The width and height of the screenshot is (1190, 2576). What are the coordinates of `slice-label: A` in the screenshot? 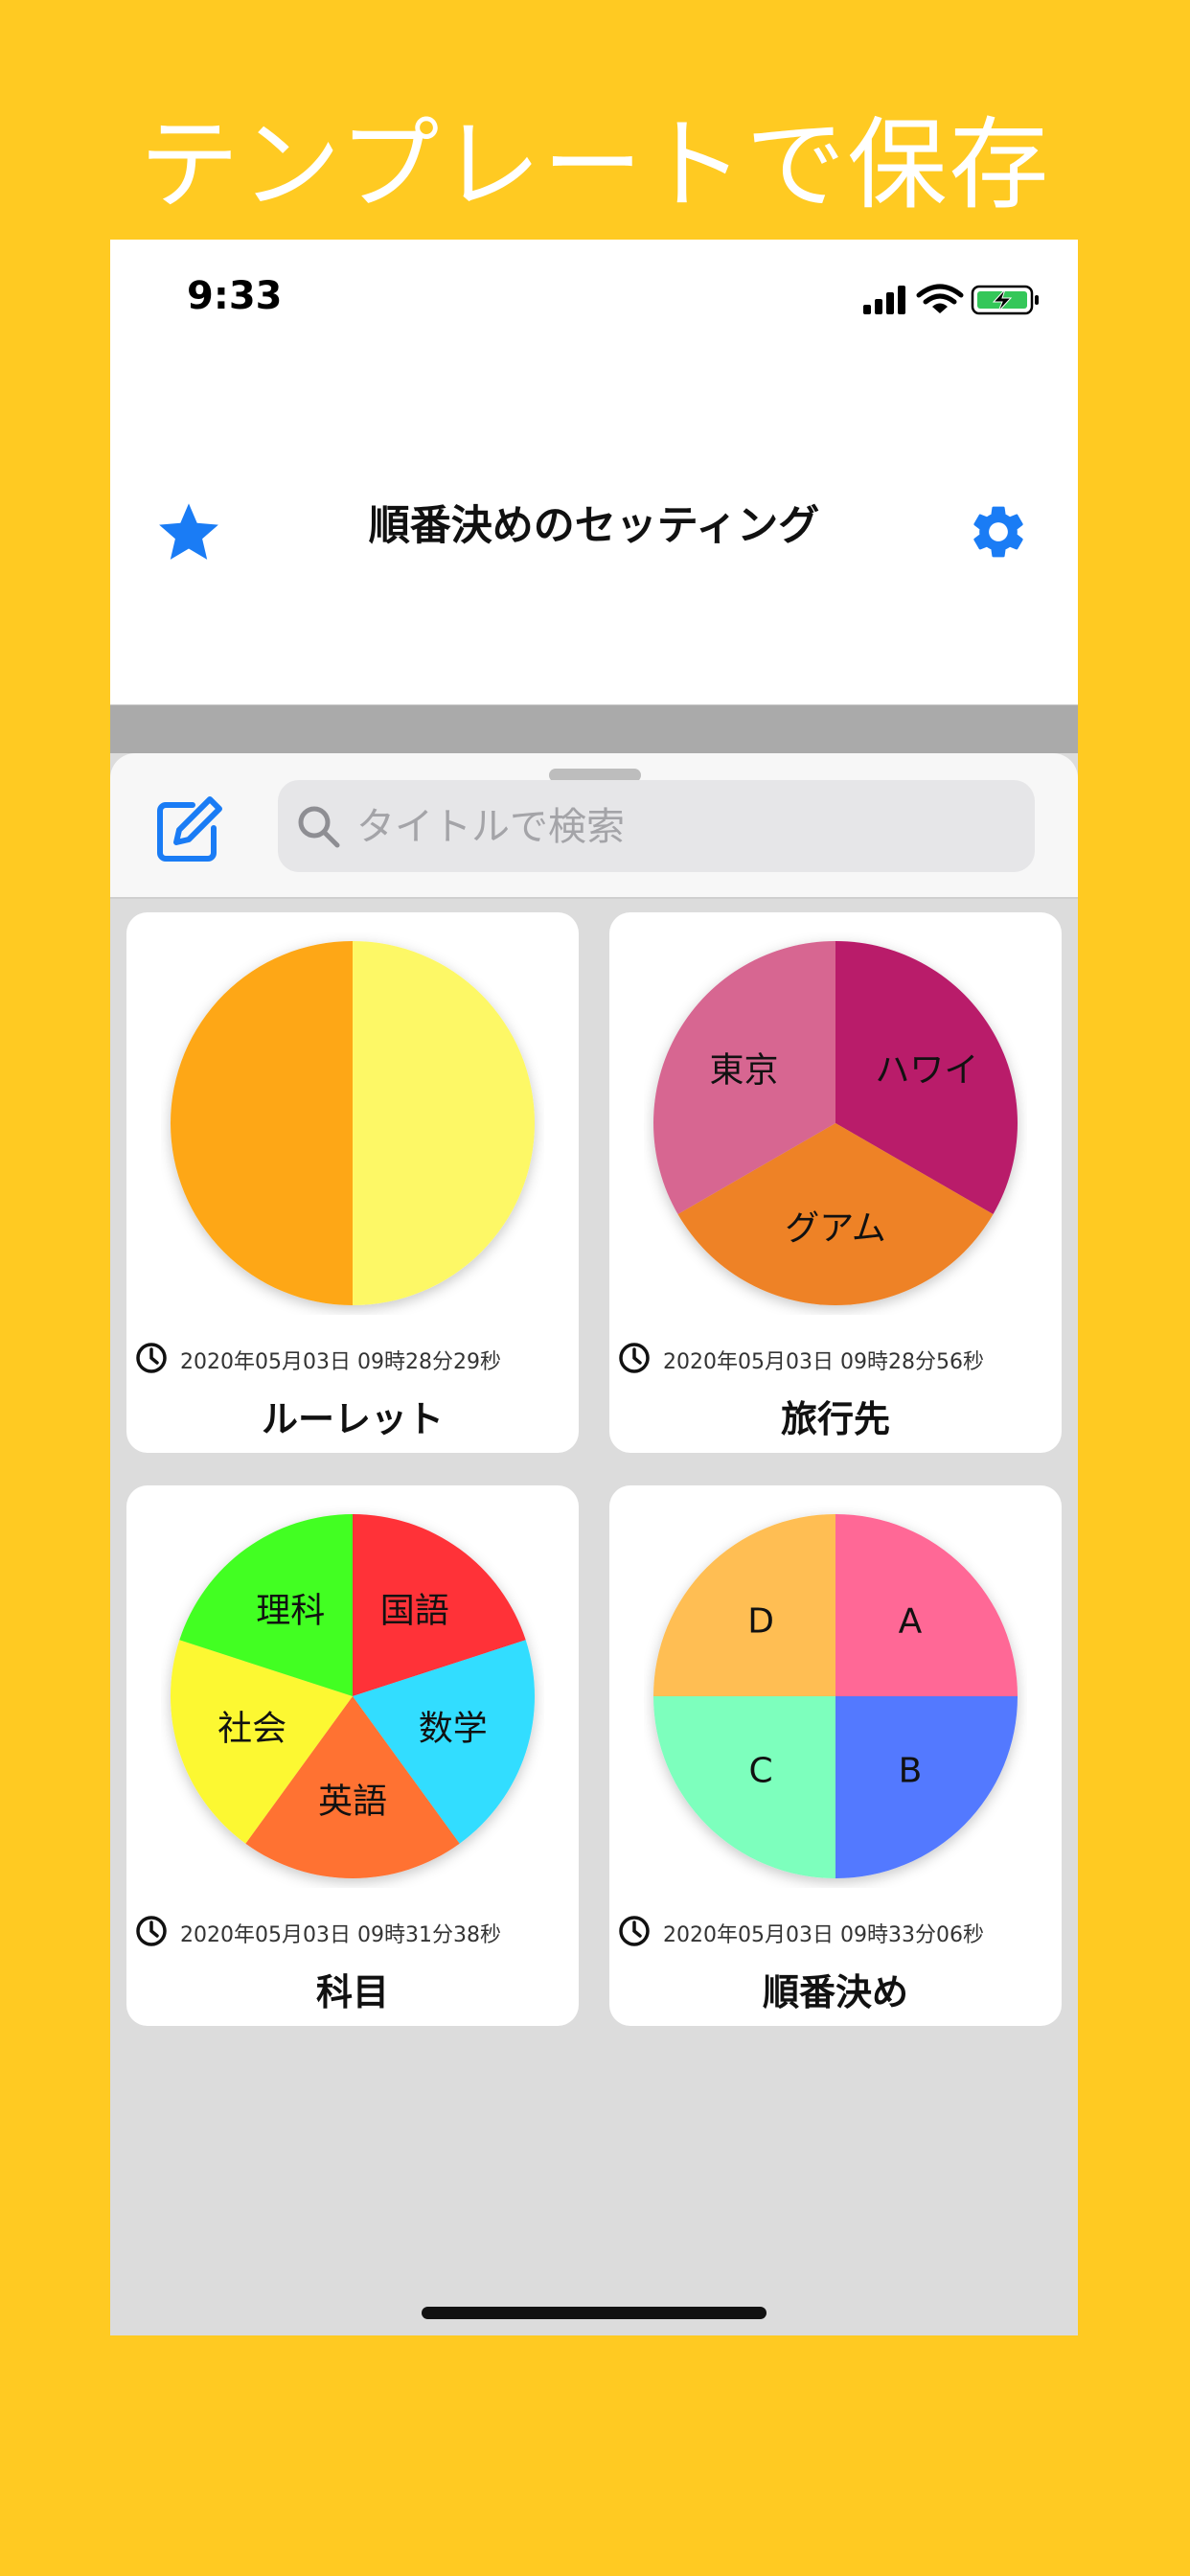 It's located at (911, 1622).